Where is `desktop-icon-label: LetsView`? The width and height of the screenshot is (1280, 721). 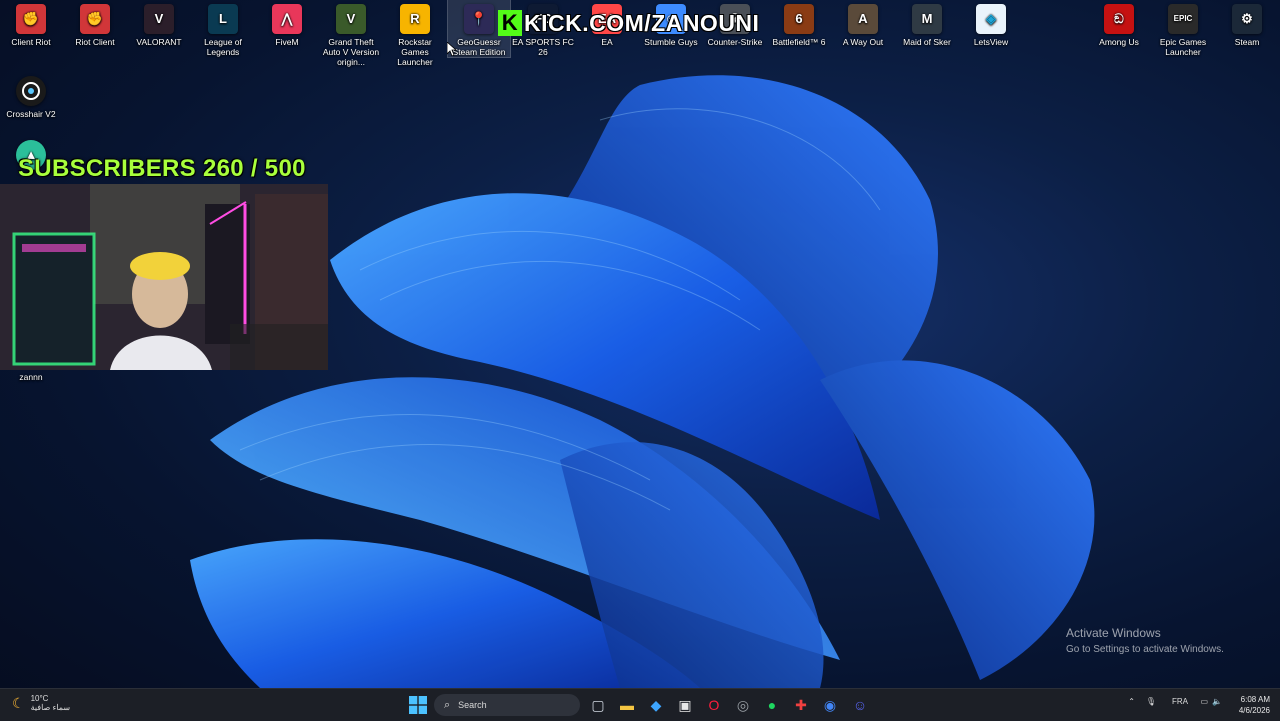 desktop-icon-label: LetsView is located at coordinates (991, 42).